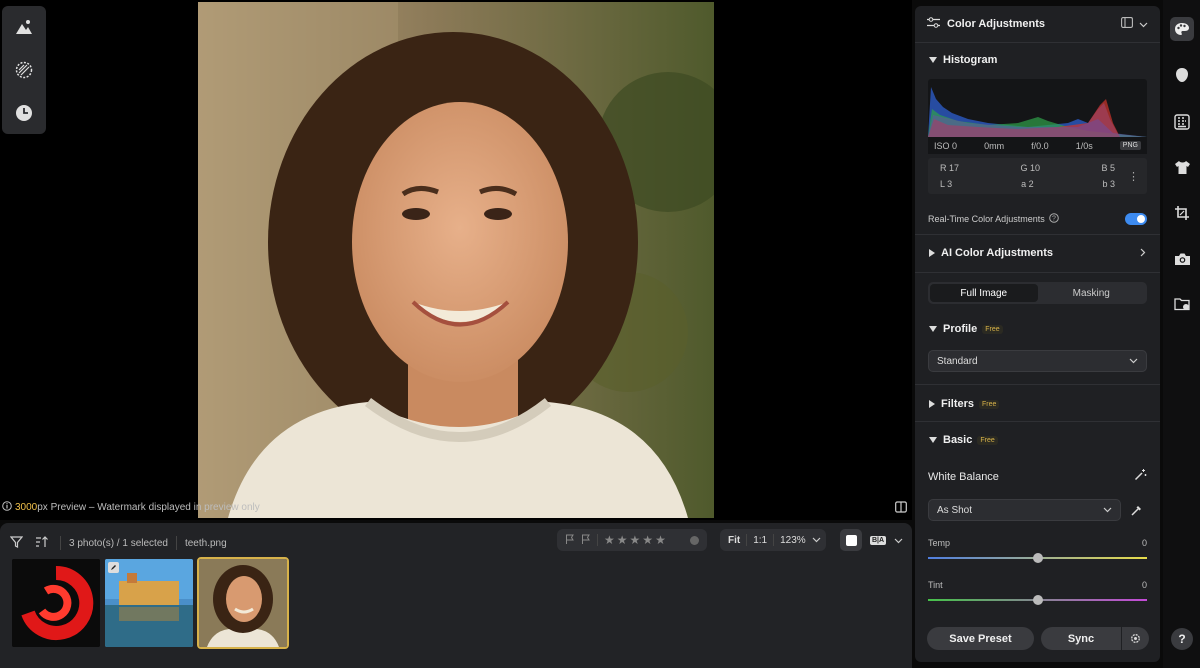 The width and height of the screenshot is (1200, 668). I want to click on tint-slider-handle, so click(1037, 600).